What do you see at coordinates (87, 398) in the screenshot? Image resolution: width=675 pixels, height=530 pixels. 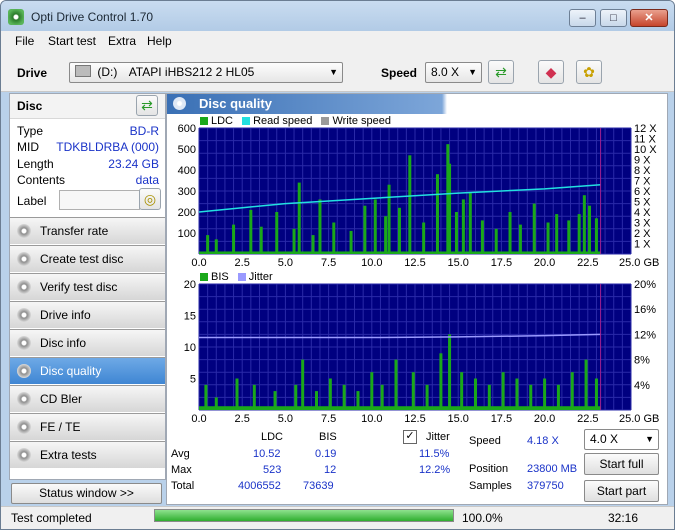 I see `nav-cd-bler: CD Bler` at bounding box center [87, 398].